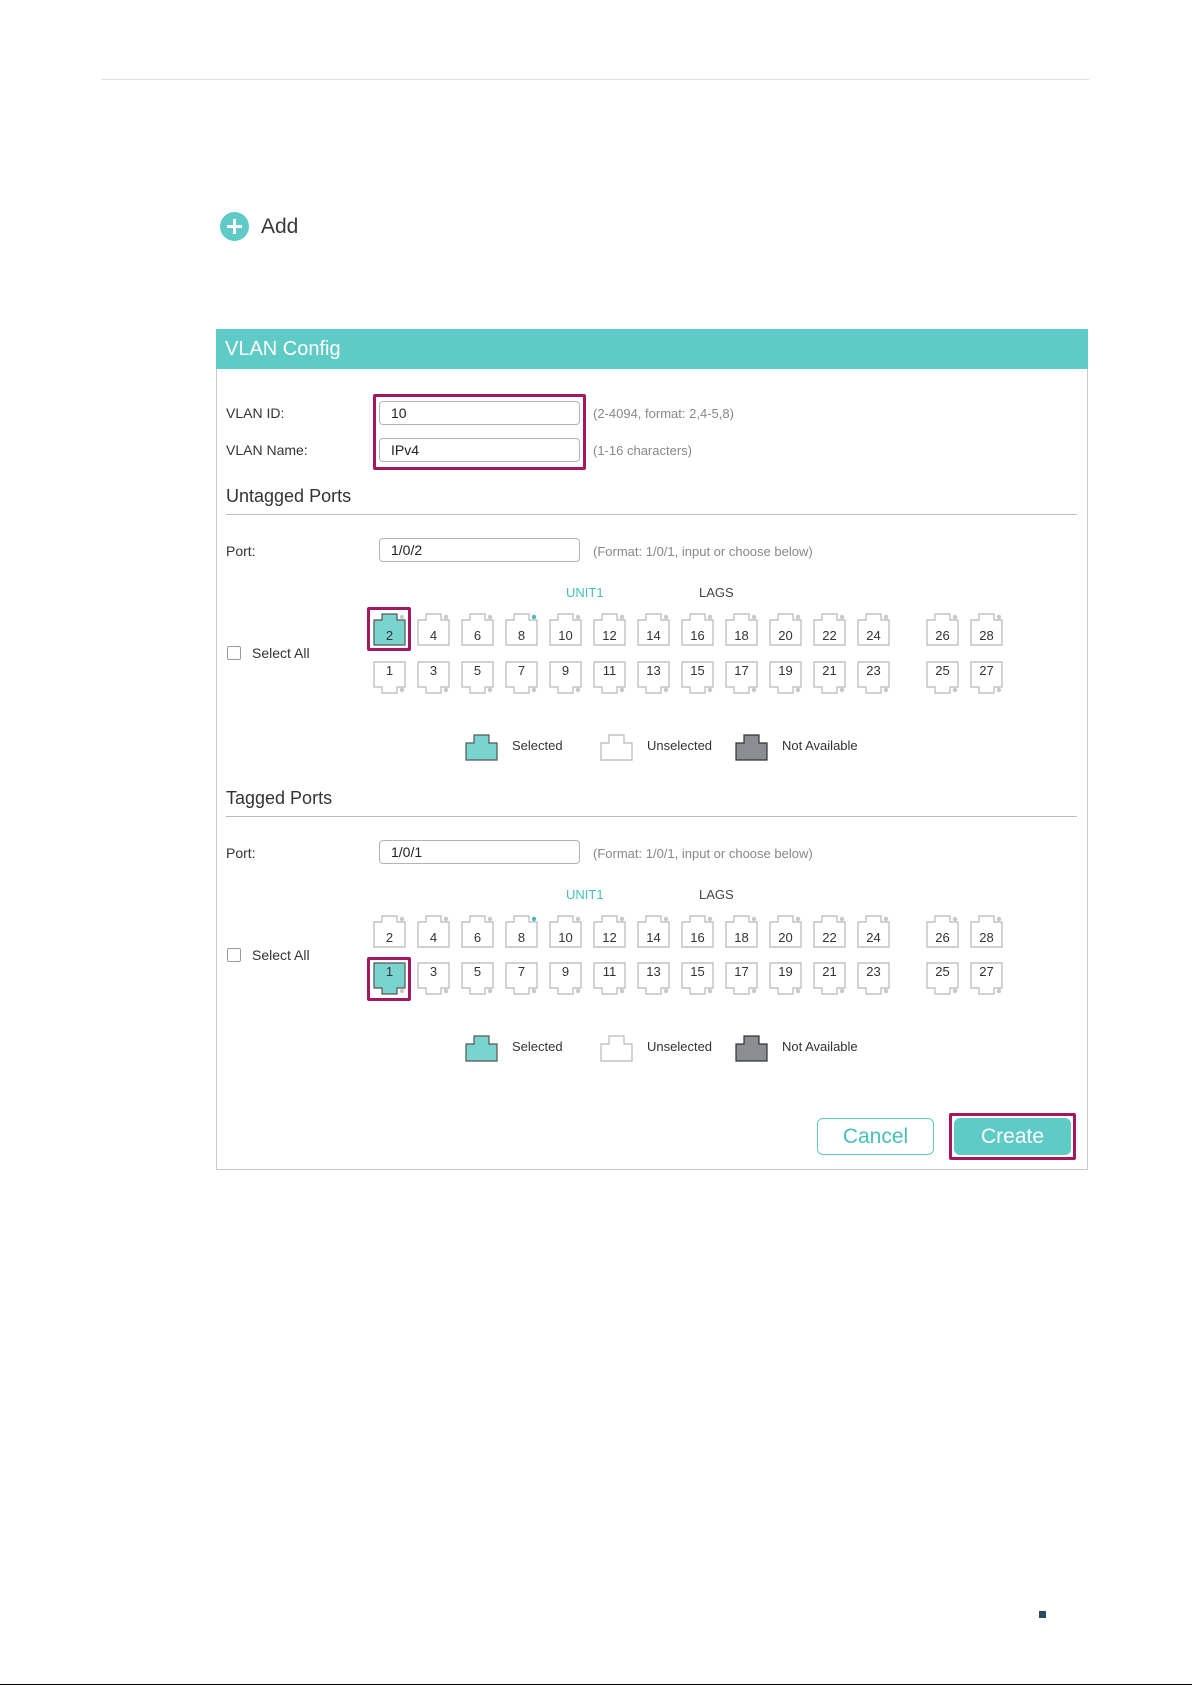  I want to click on port-number: 10, so click(565, 635).